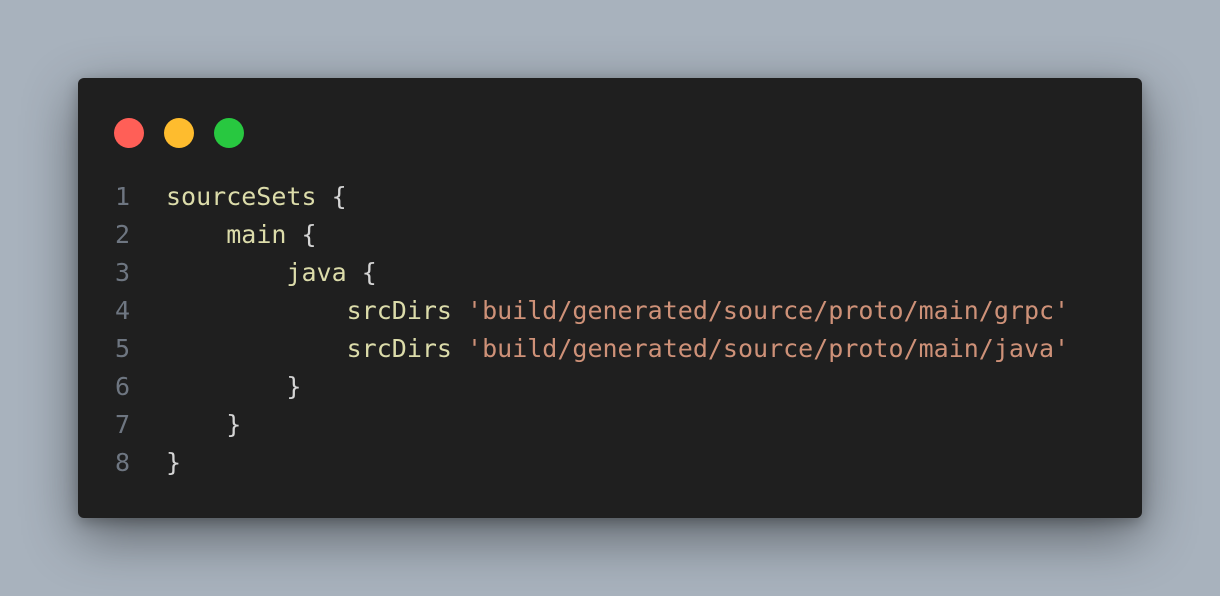 The image size is (1220, 596). Describe the element at coordinates (256, 234) in the screenshot. I see `identifier-token: main` at that location.